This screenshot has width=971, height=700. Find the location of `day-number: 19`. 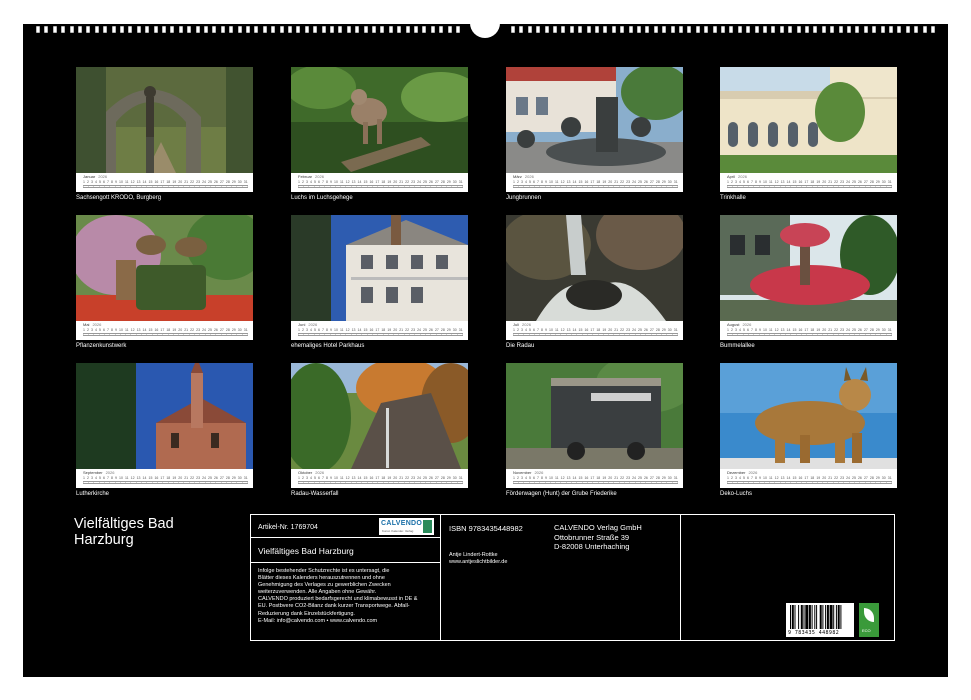

day-number: 19 is located at coordinates (389, 330).